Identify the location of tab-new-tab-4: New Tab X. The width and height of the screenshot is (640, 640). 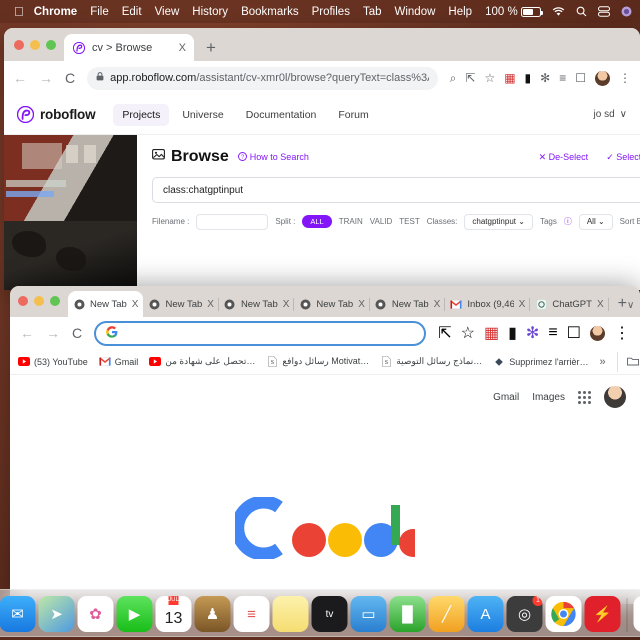
(332, 304).